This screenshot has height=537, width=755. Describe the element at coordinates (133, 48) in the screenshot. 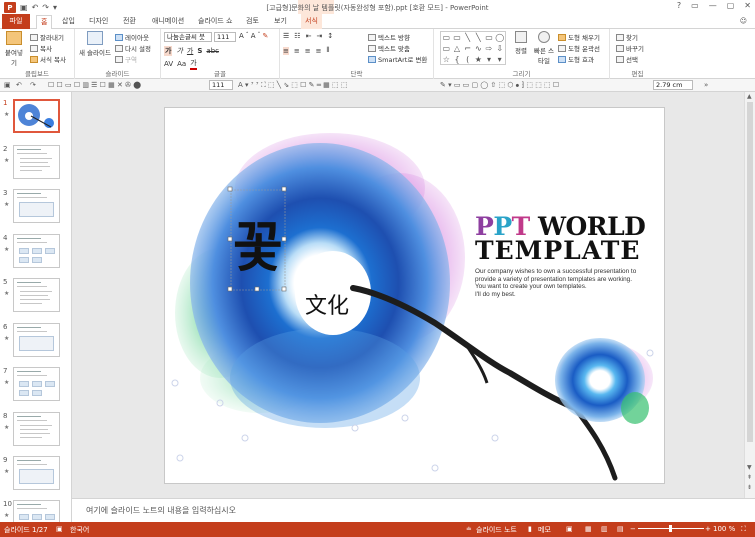

I see `reset-button: 다시 설정` at that location.